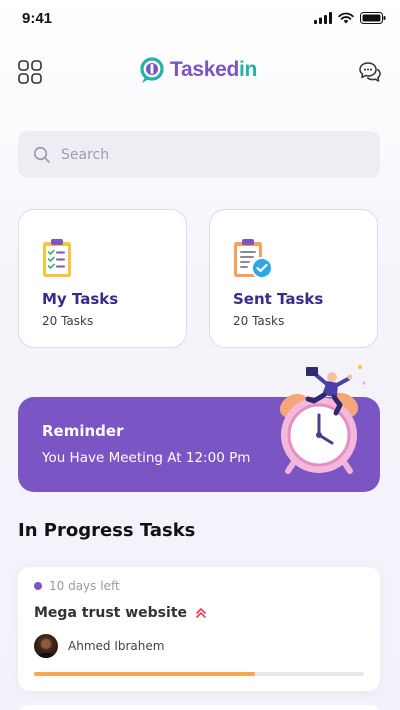 The image size is (400, 710). I want to click on task-progress-bar, so click(199, 674).